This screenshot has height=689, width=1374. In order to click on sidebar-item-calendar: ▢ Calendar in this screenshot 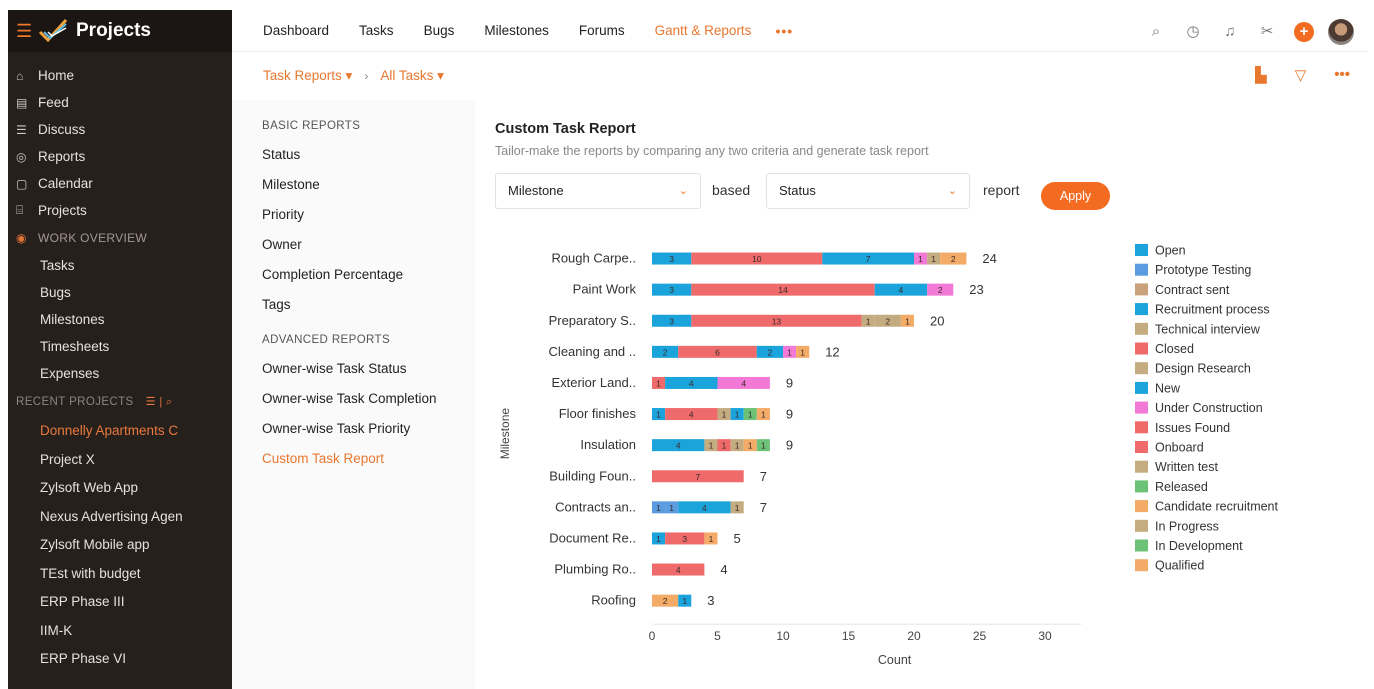, I will do `click(120, 183)`.